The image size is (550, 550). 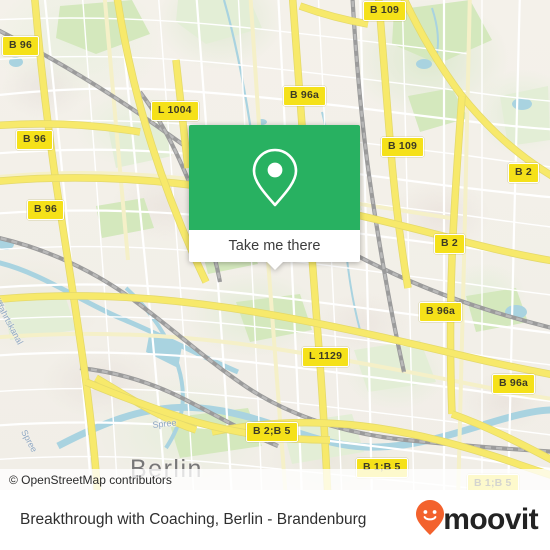 What do you see at coordinates (430, 520) in the screenshot?
I see `moovit-smiley-pin-icon` at bounding box center [430, 520].